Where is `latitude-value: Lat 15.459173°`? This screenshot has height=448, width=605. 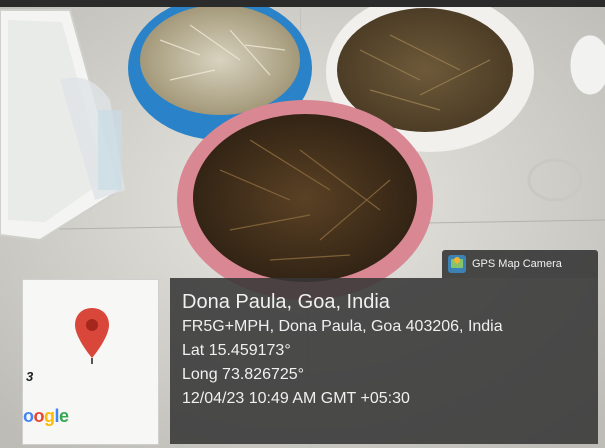 latitude-value: Lat 15.459173° is located at coordinates (236, 350).